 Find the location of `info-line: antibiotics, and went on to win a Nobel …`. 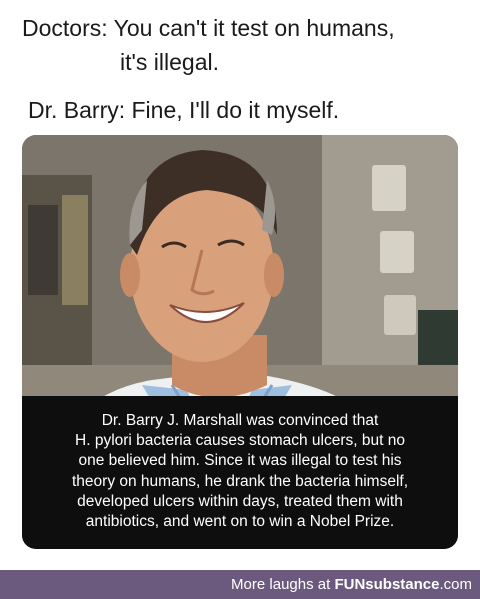

info-line: antibiotics, and went on to win a Nobel … is located at coordinates (240, 522).